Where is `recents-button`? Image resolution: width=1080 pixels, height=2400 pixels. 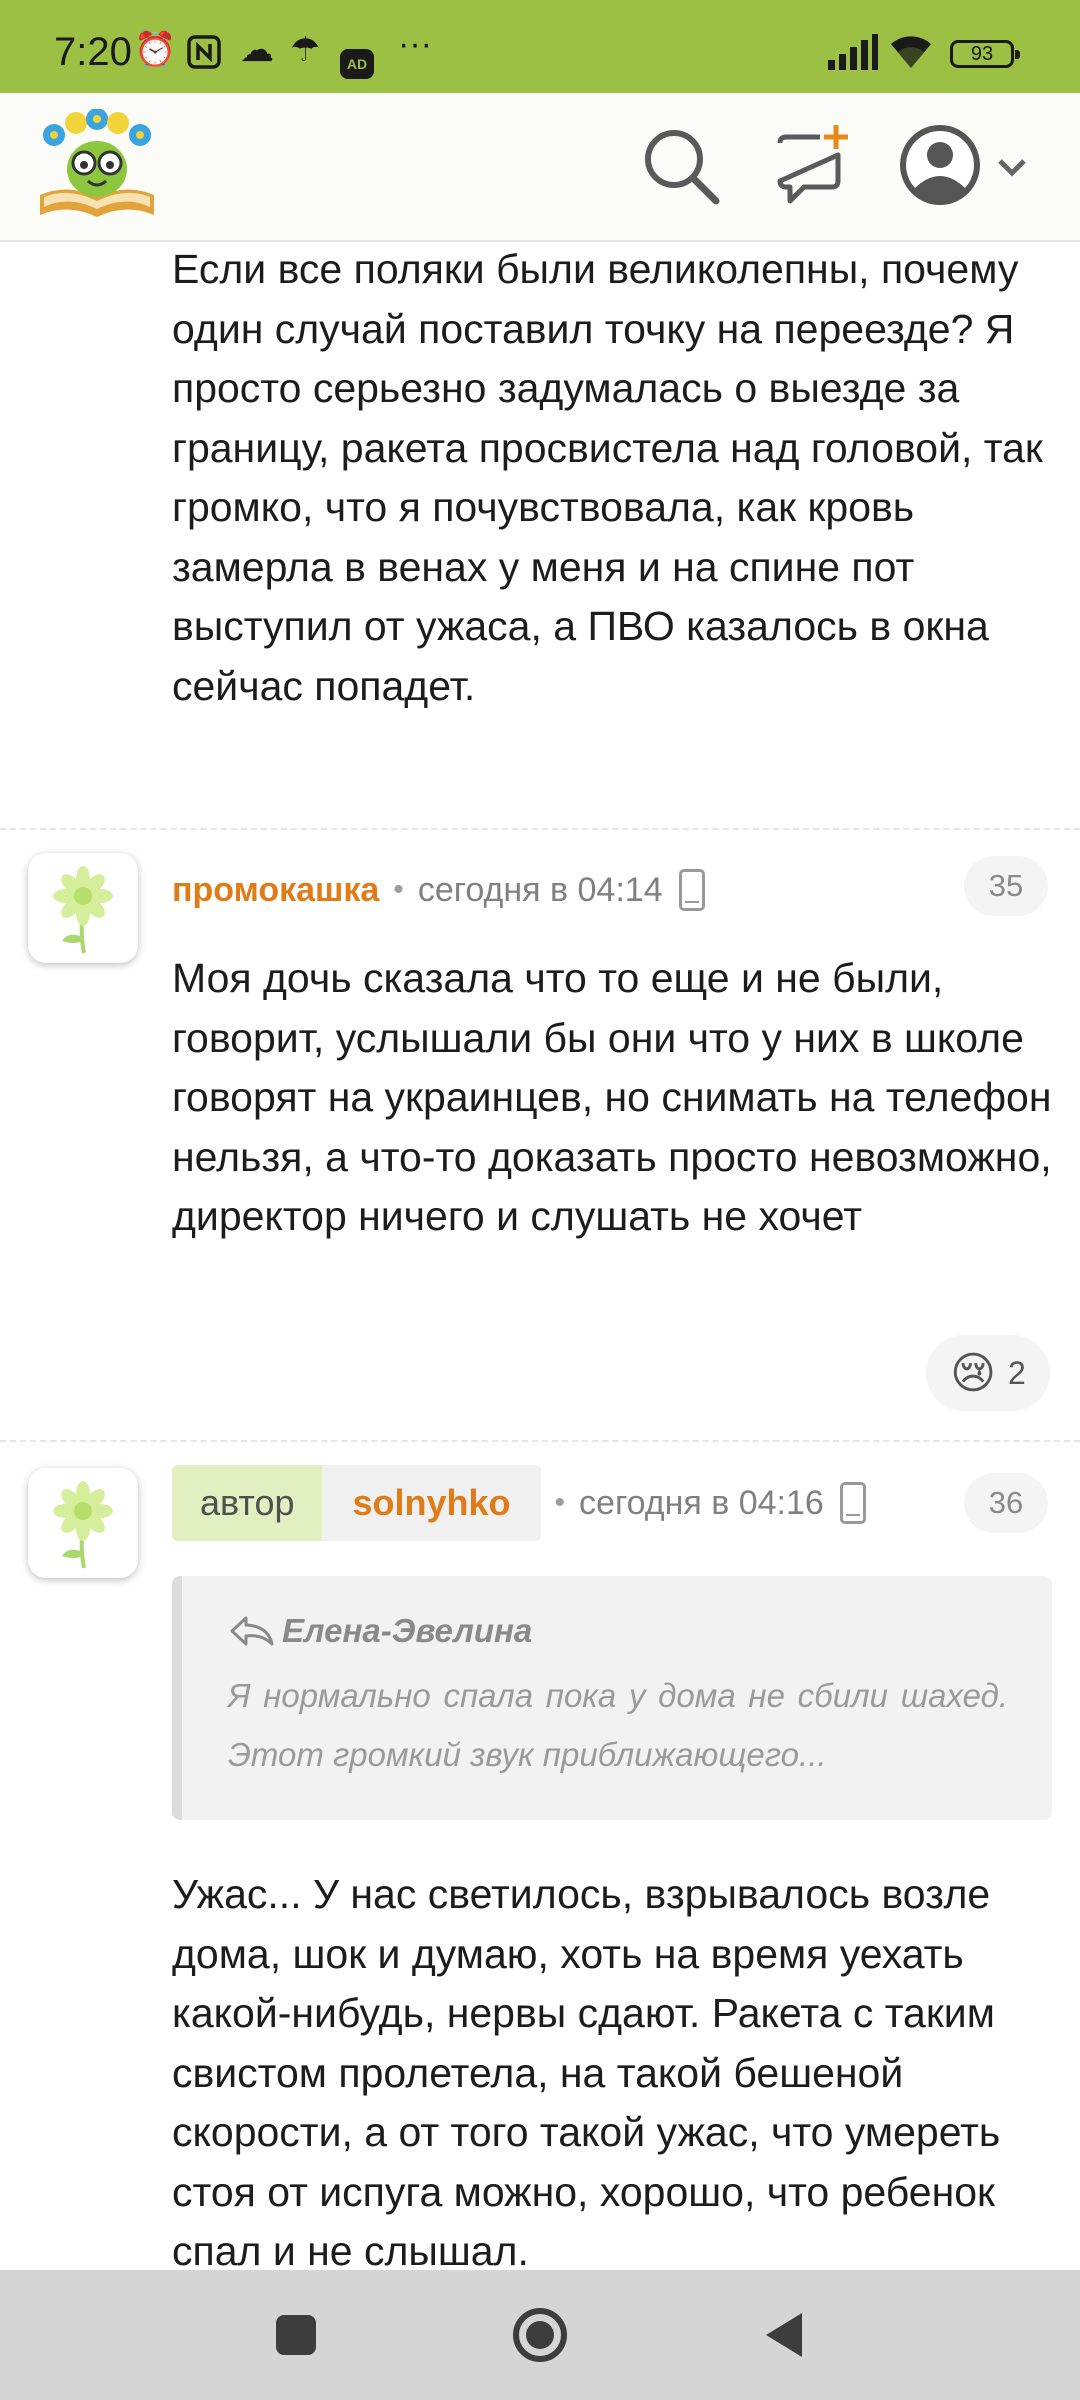 recents-button is located at coordinates (296, 2335).